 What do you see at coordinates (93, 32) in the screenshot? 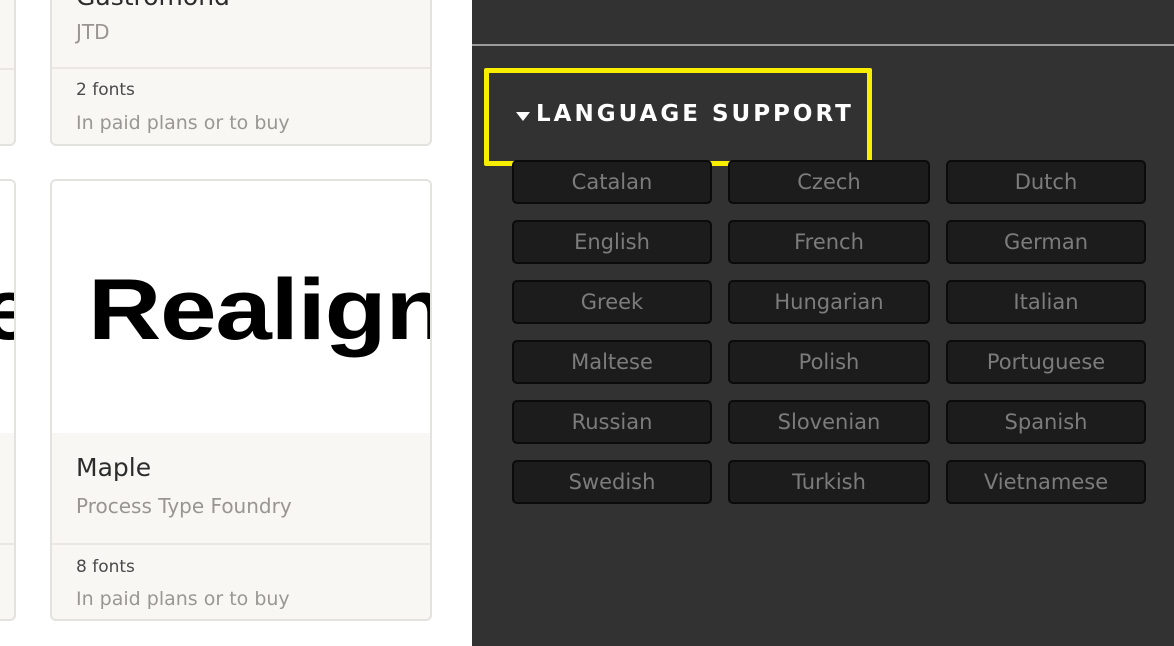
I see `foundry-name: JTD` at bounding box center [93, 32].